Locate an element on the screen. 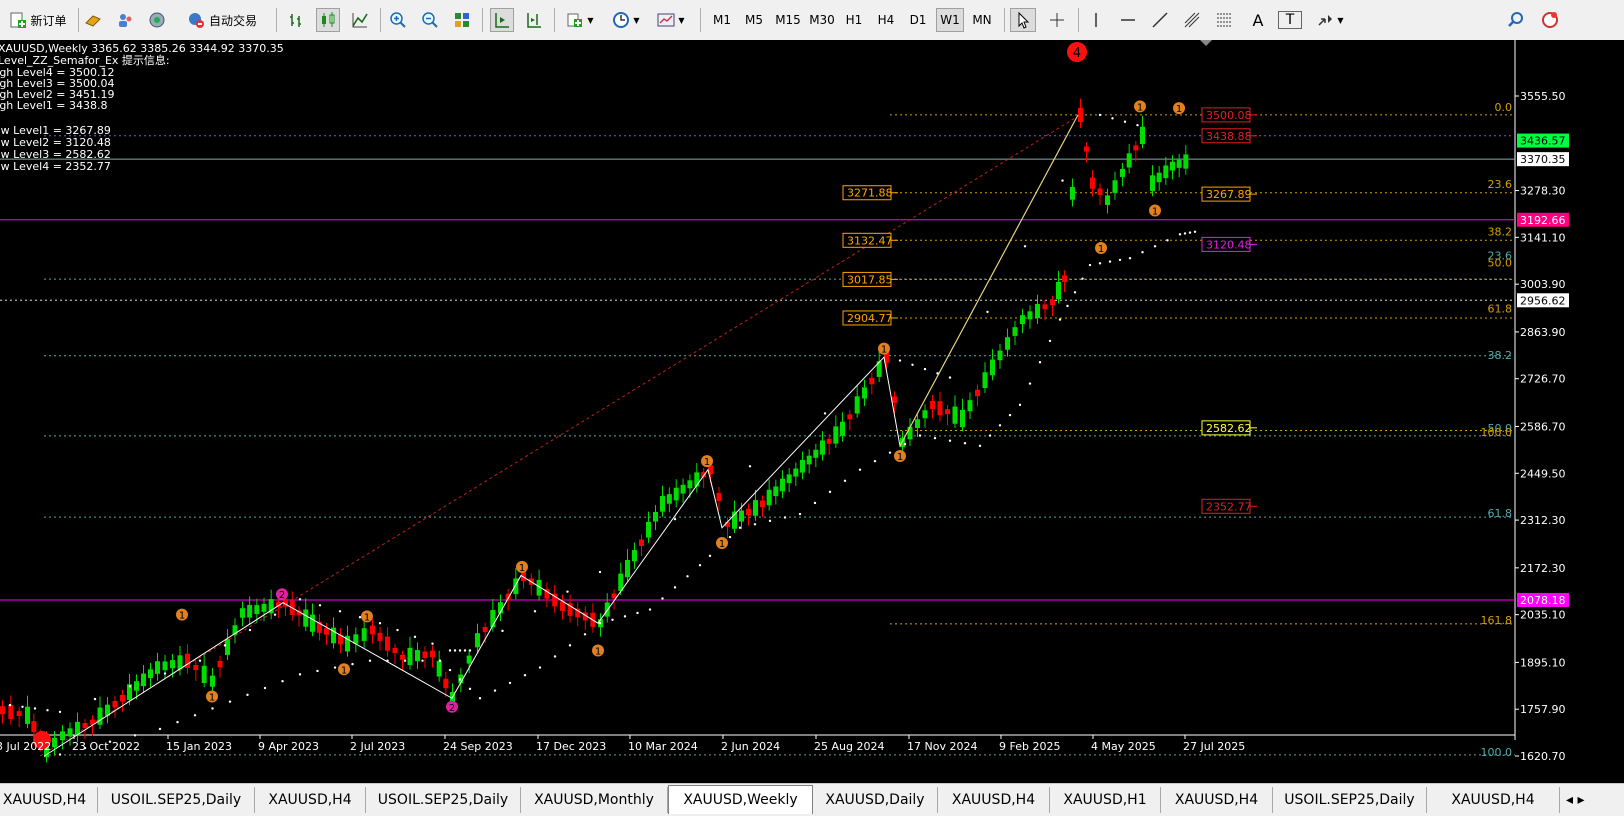 This screenshot has width=1624, height=816. horizontal-line-tool-button is located at coordinates (1128, 20).